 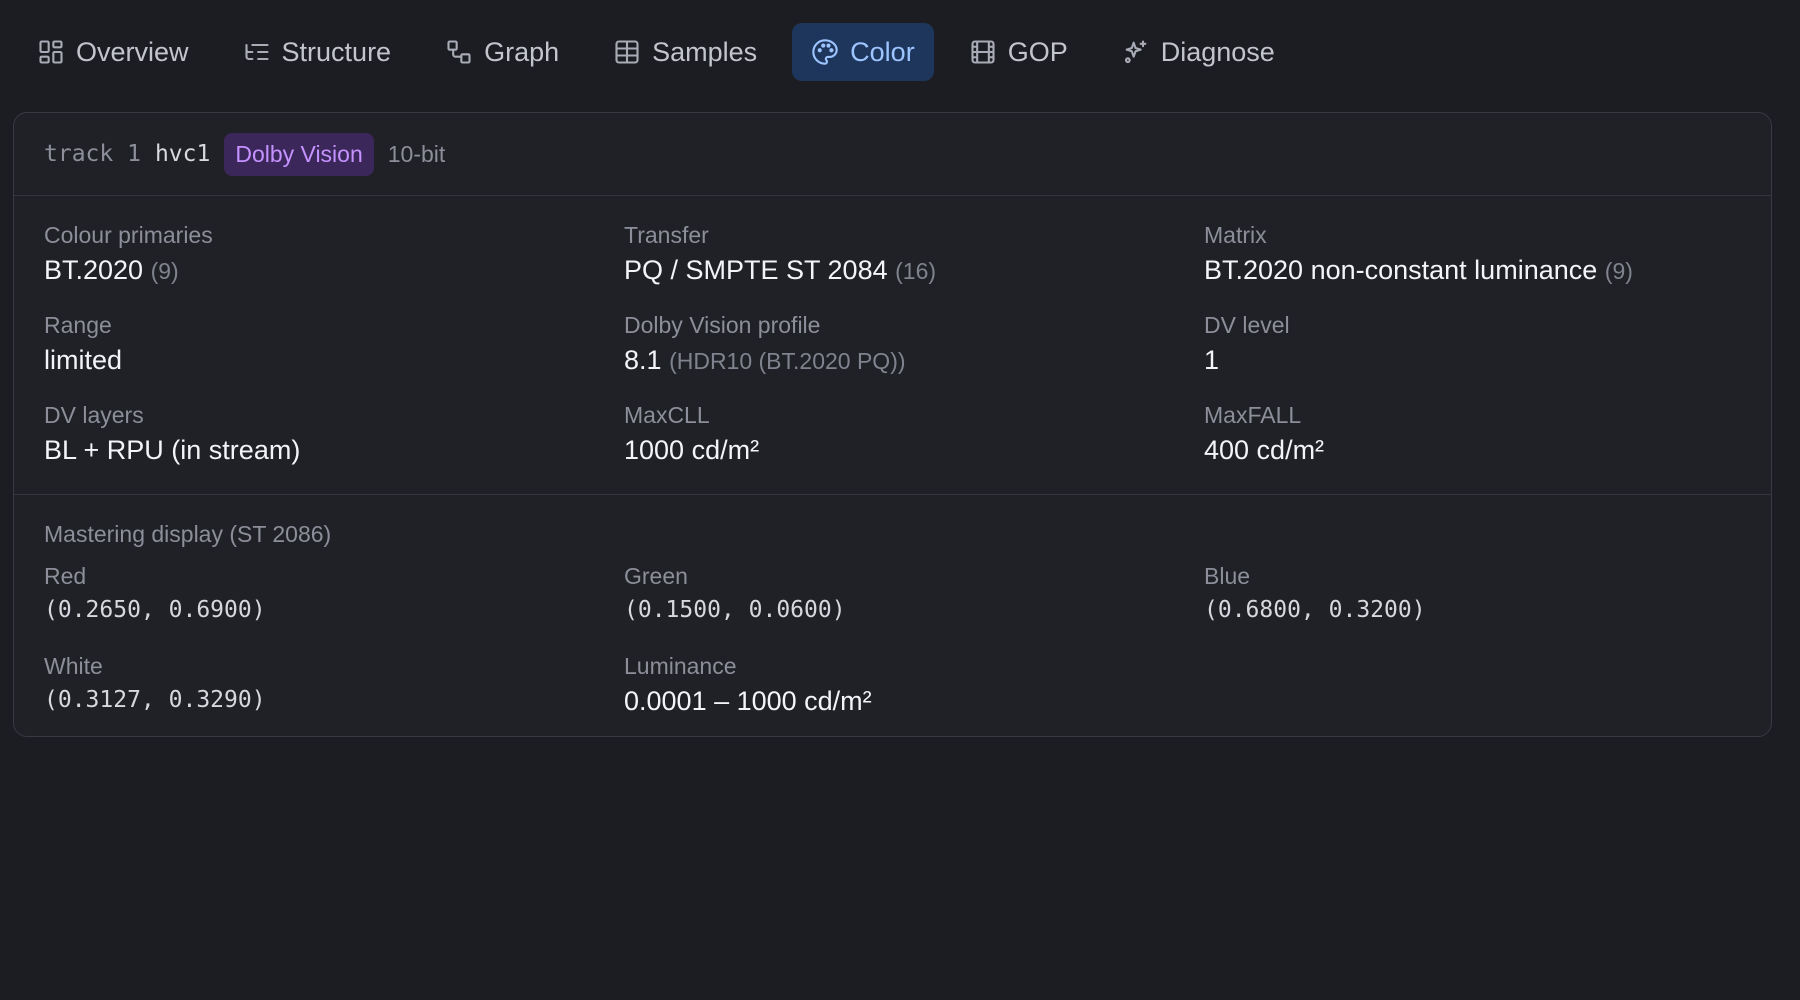 I want to click on prop-label: Transfer, so click(x=666, y=235).